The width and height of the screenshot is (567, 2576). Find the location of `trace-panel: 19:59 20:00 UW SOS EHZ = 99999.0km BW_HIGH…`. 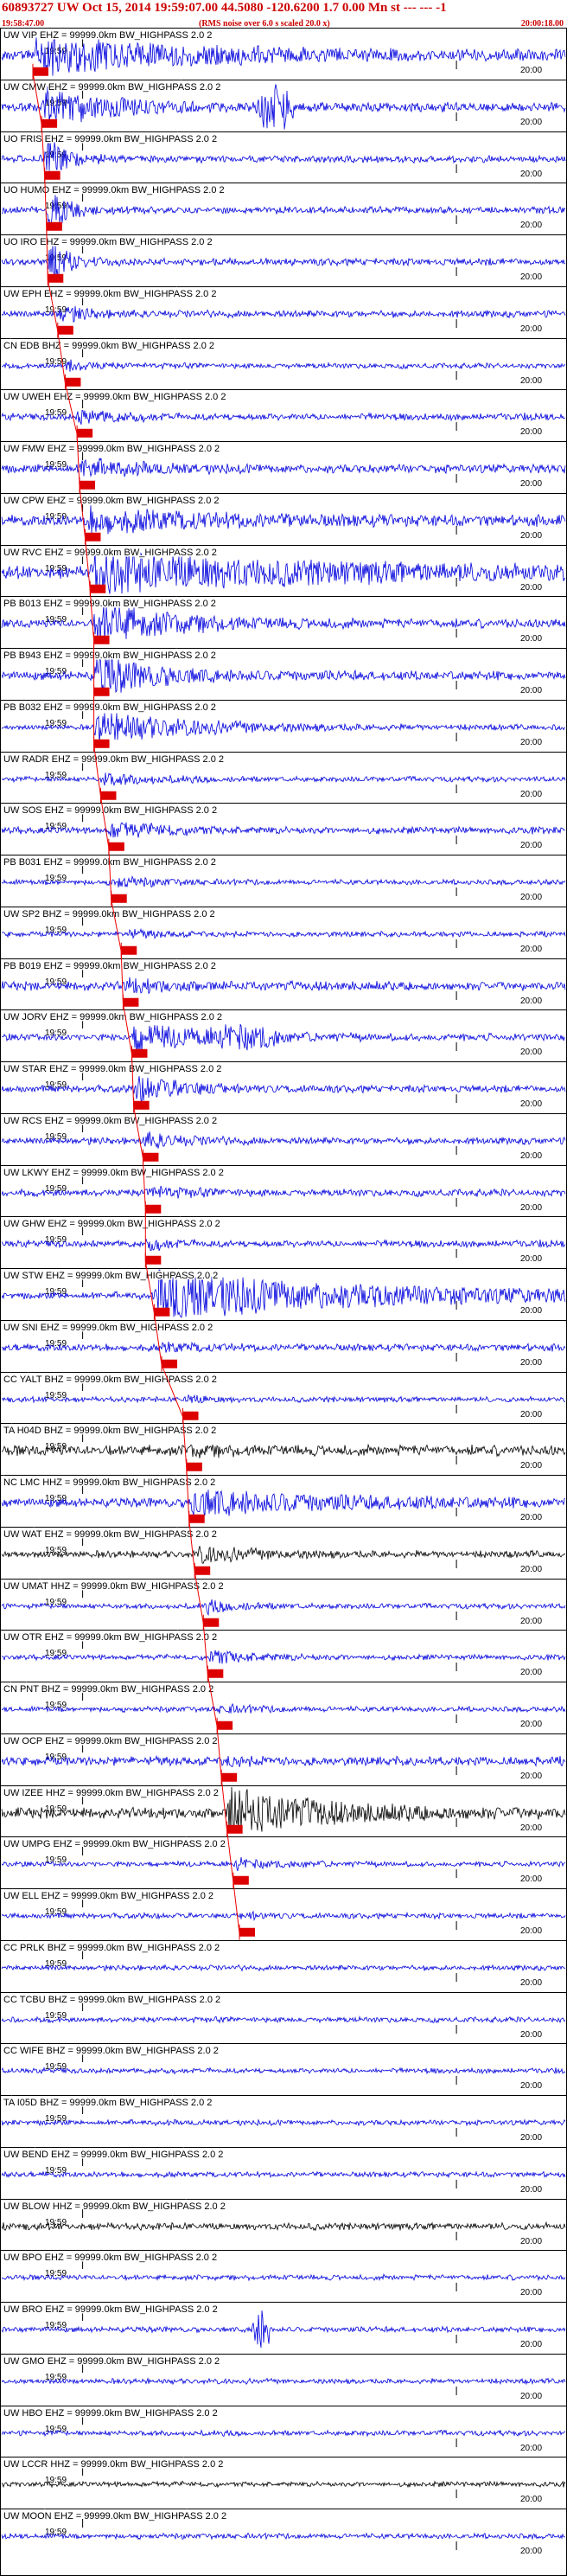

trace-panel: 19:59 20:00 UW SOS EHZ = 99999.0km BW_HIGH… is located at coordinates (283, 829).